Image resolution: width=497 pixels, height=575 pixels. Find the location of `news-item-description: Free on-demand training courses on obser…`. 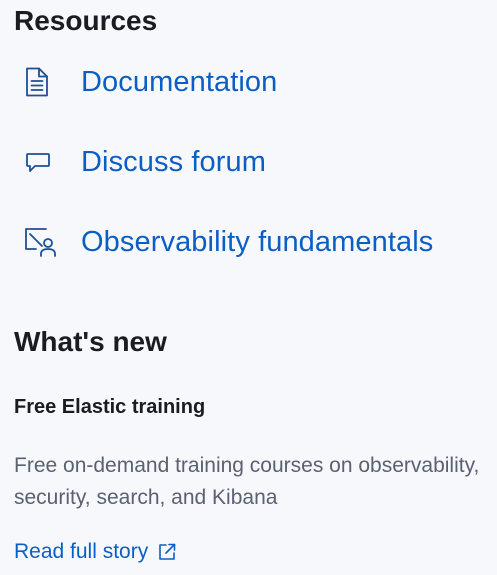

news-item-description: Free on-demand training courses on obser… is located at coordinates (247, 481).